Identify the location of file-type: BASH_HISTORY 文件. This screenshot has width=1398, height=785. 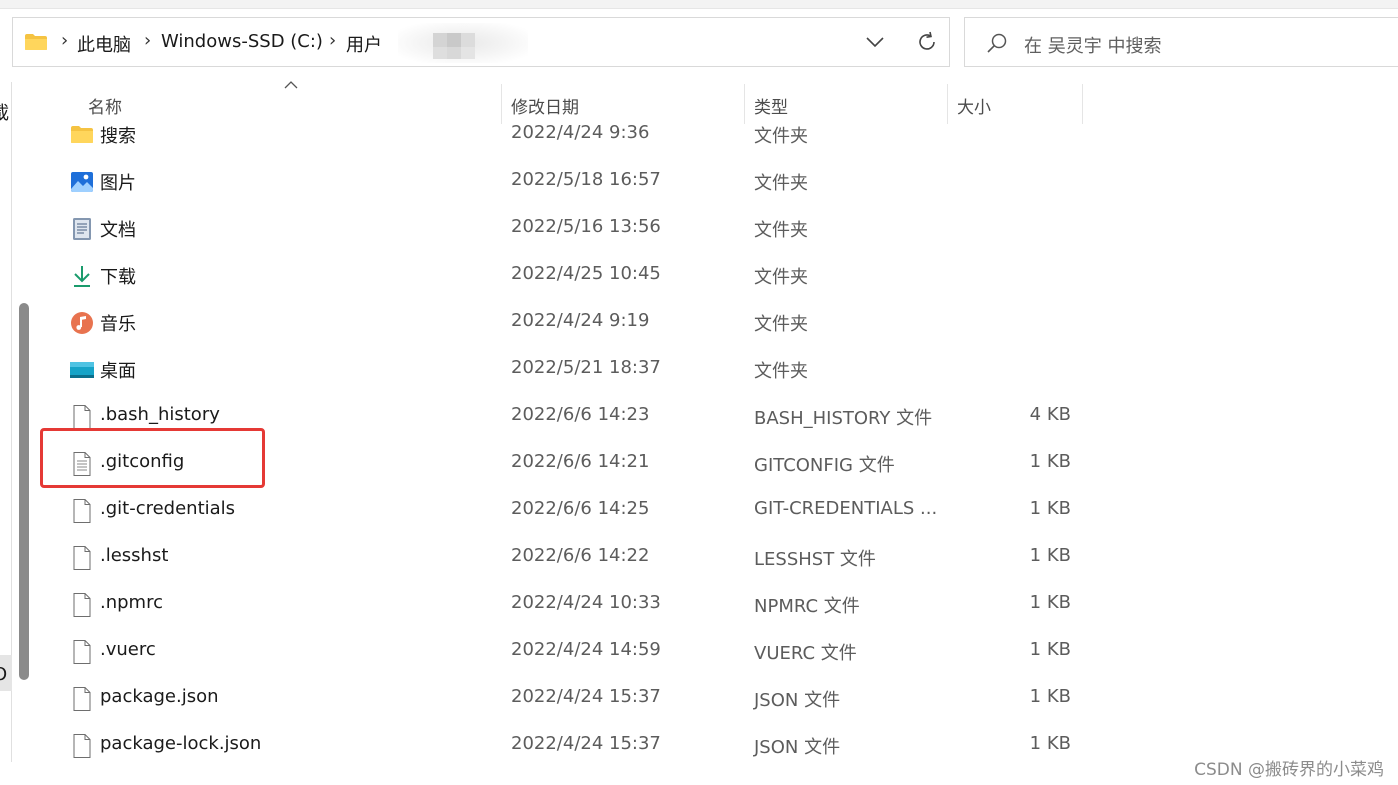
(843, 418).